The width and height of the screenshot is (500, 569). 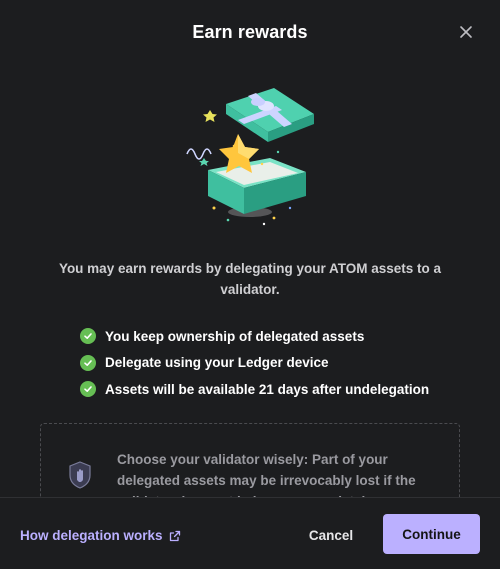 I want to click on list-item: You keep ownership of delegated assets, so click(x=270, y=336).